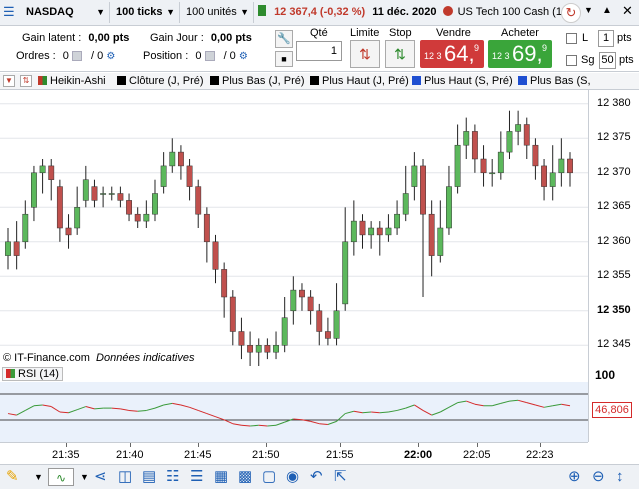 This screenshot has width=639, height=489. Describe the element at coordinates (149, 477) in the screenshot. I see `template-icon: ▤` at that location.